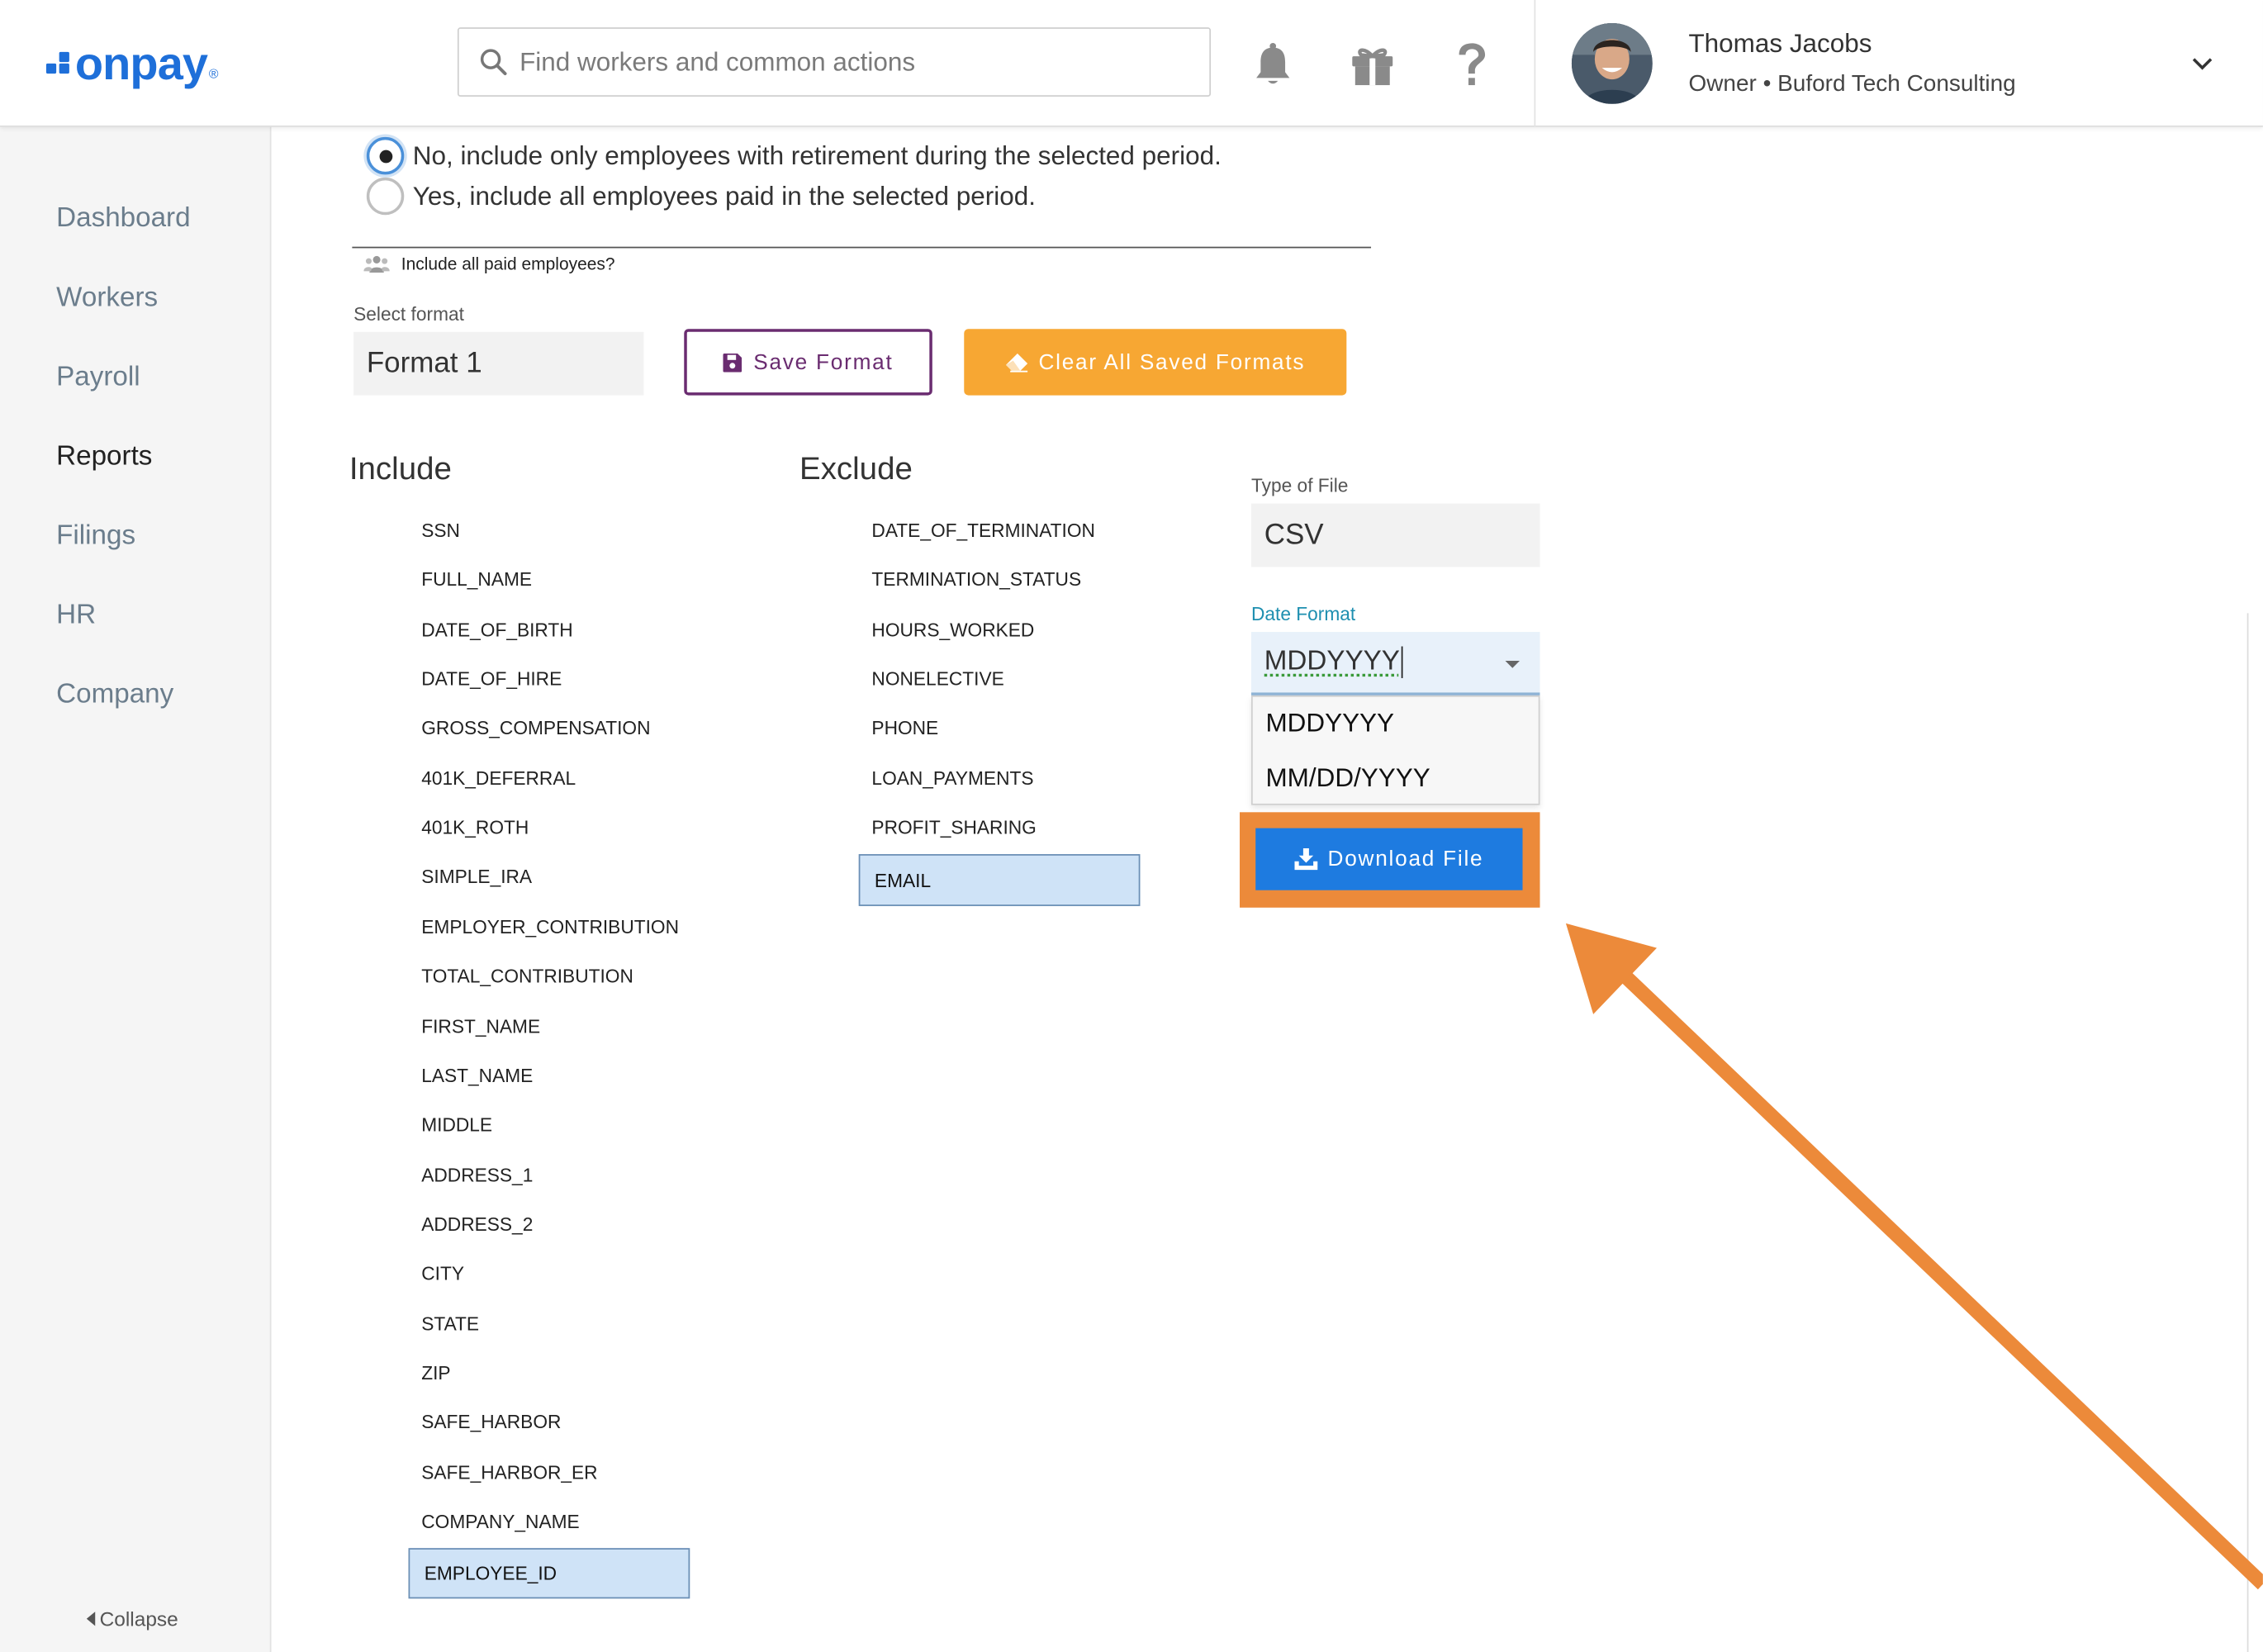  What do you see at coordinates (123, 219) in the screenshot?
I see `sidebar-item-dashboard: Dashboard` at bounding box center [123, 219].